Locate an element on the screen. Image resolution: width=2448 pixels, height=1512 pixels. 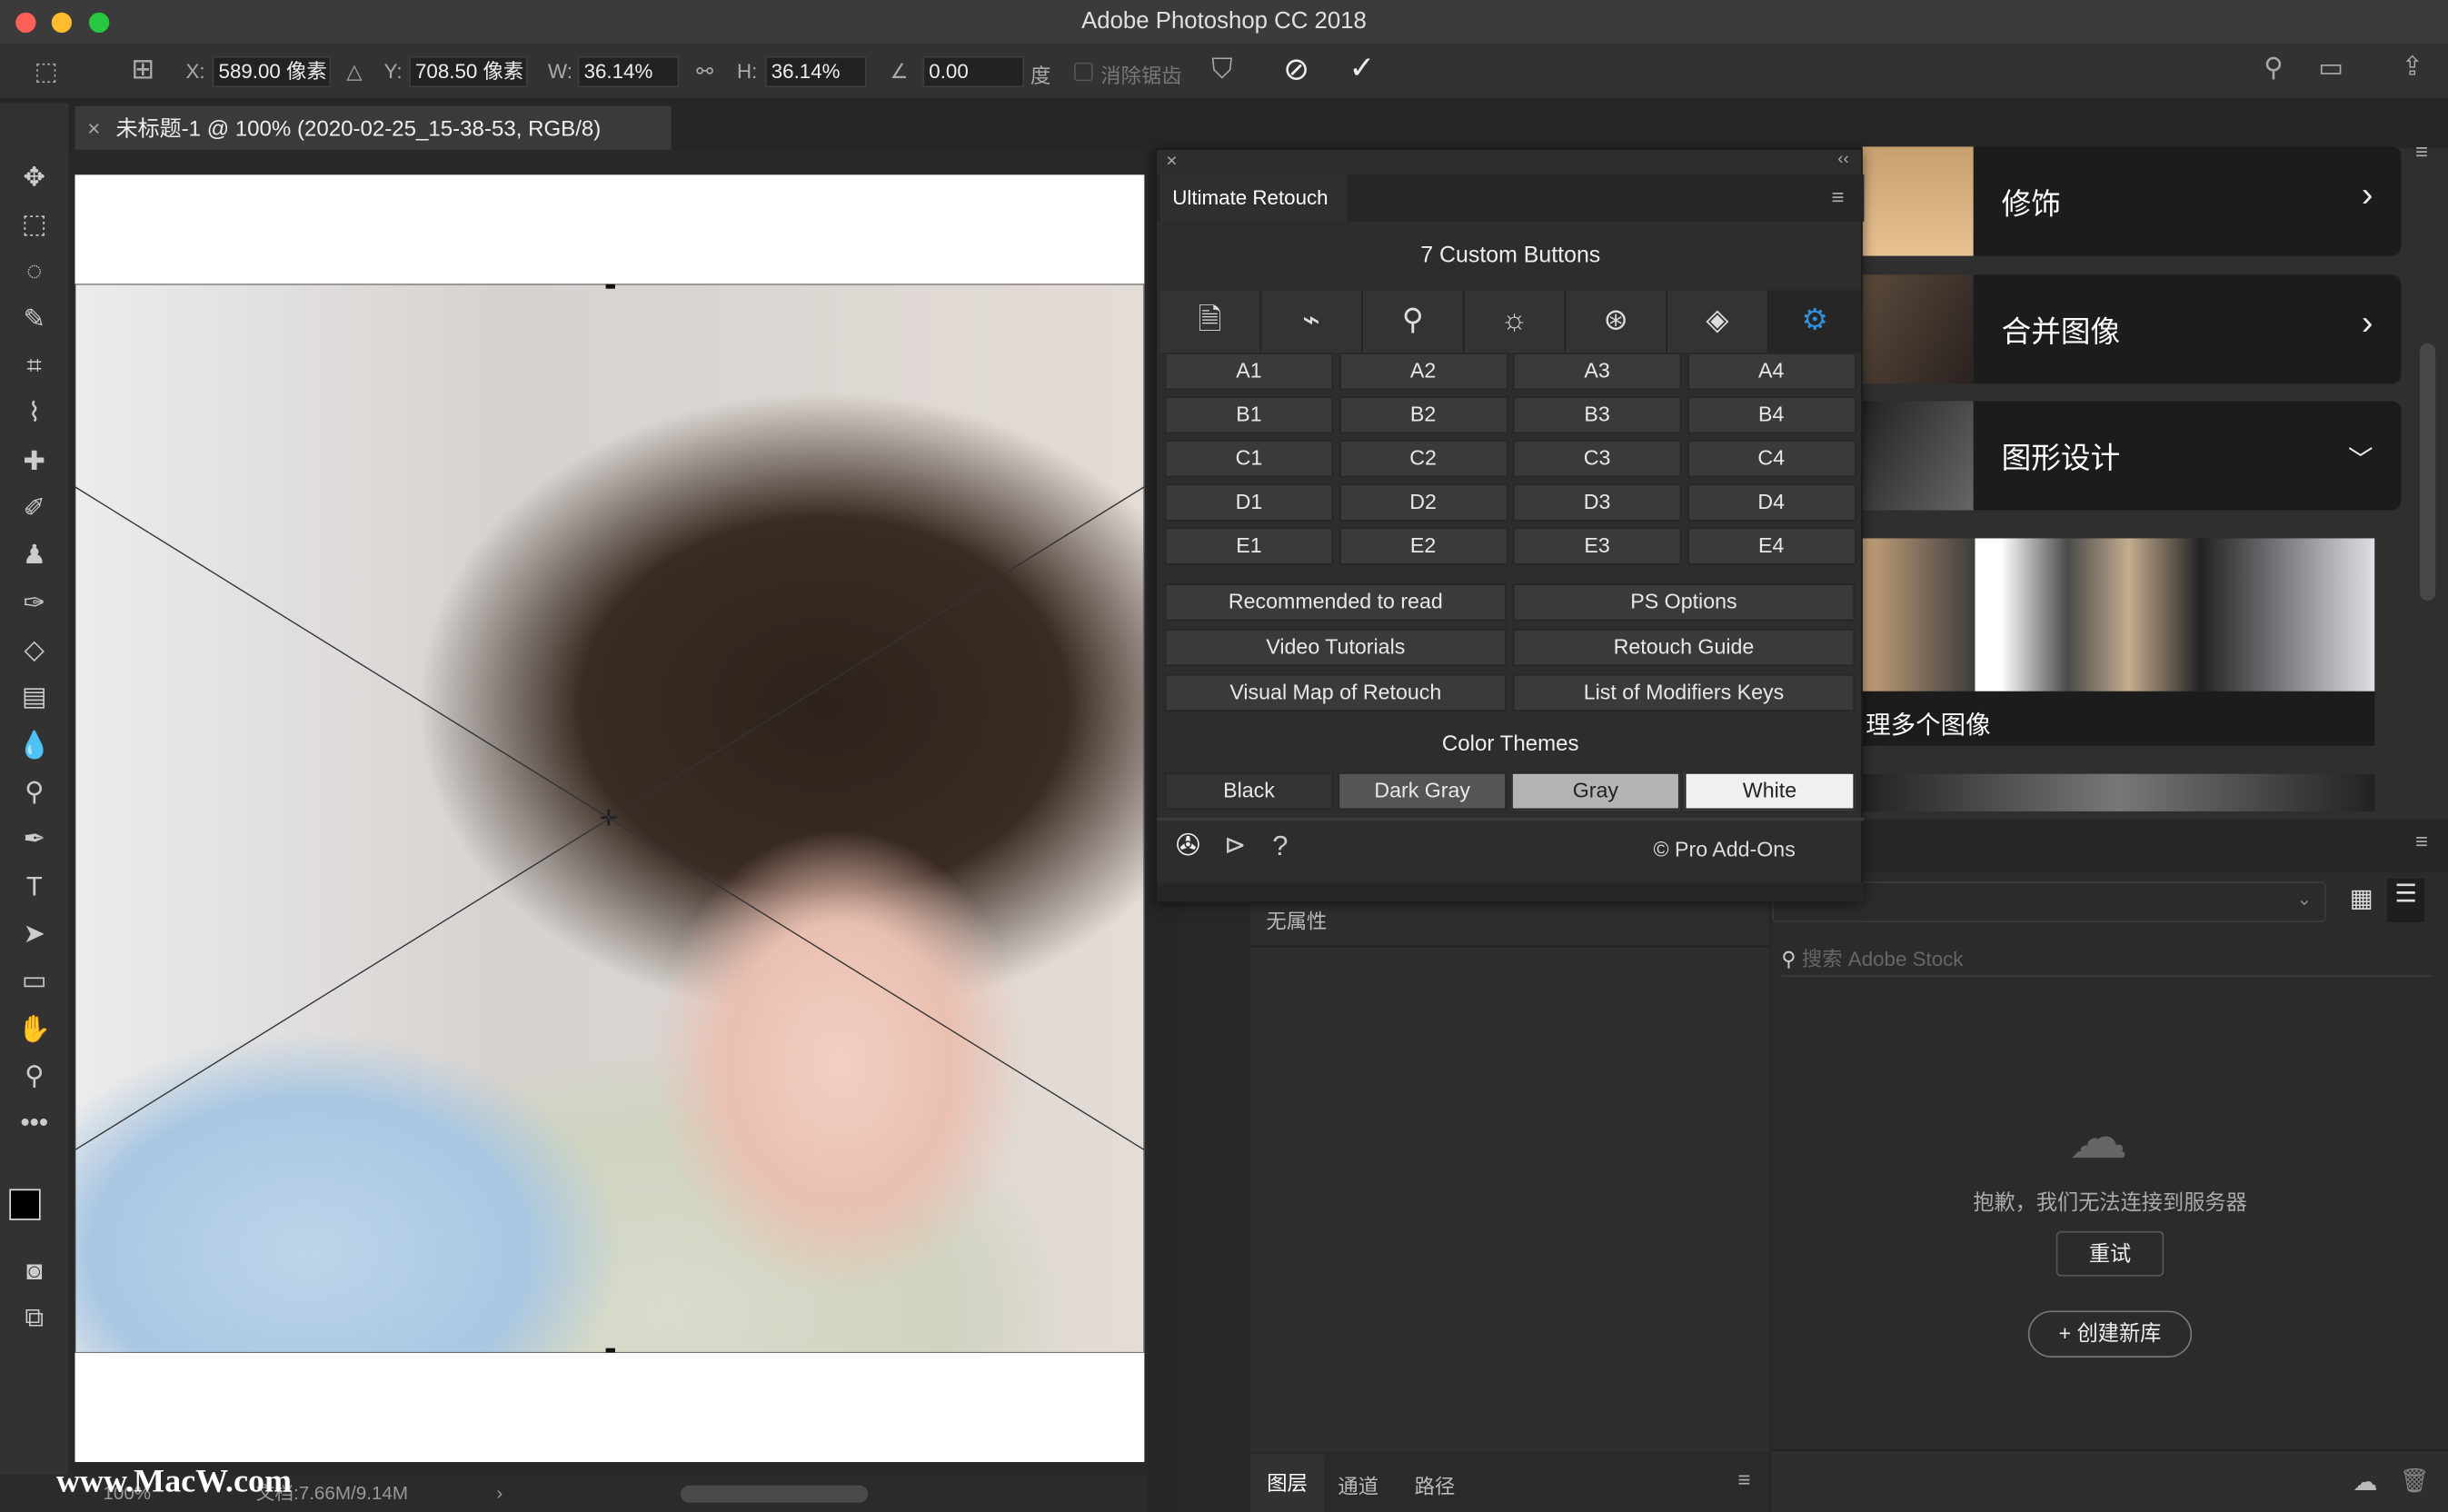
layers-list is located at coordinates (1509, 1199).